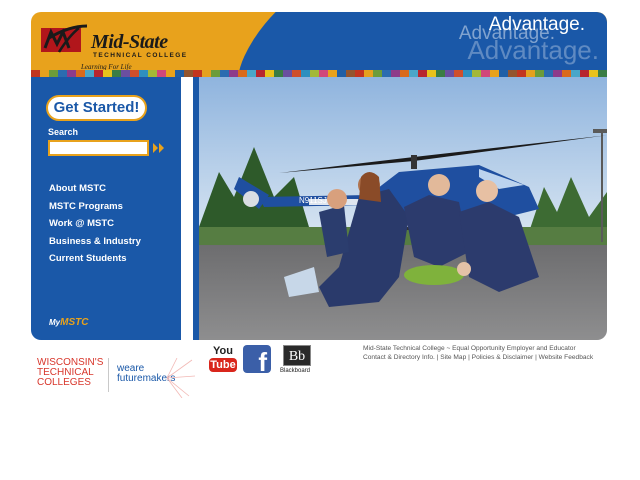 The width and height of the screenshot is (640, 480). What do you see at coordinates (96, 108) in the screenshot?
I see `get-started-button: Get Started!` at bounding box center [96, 108].